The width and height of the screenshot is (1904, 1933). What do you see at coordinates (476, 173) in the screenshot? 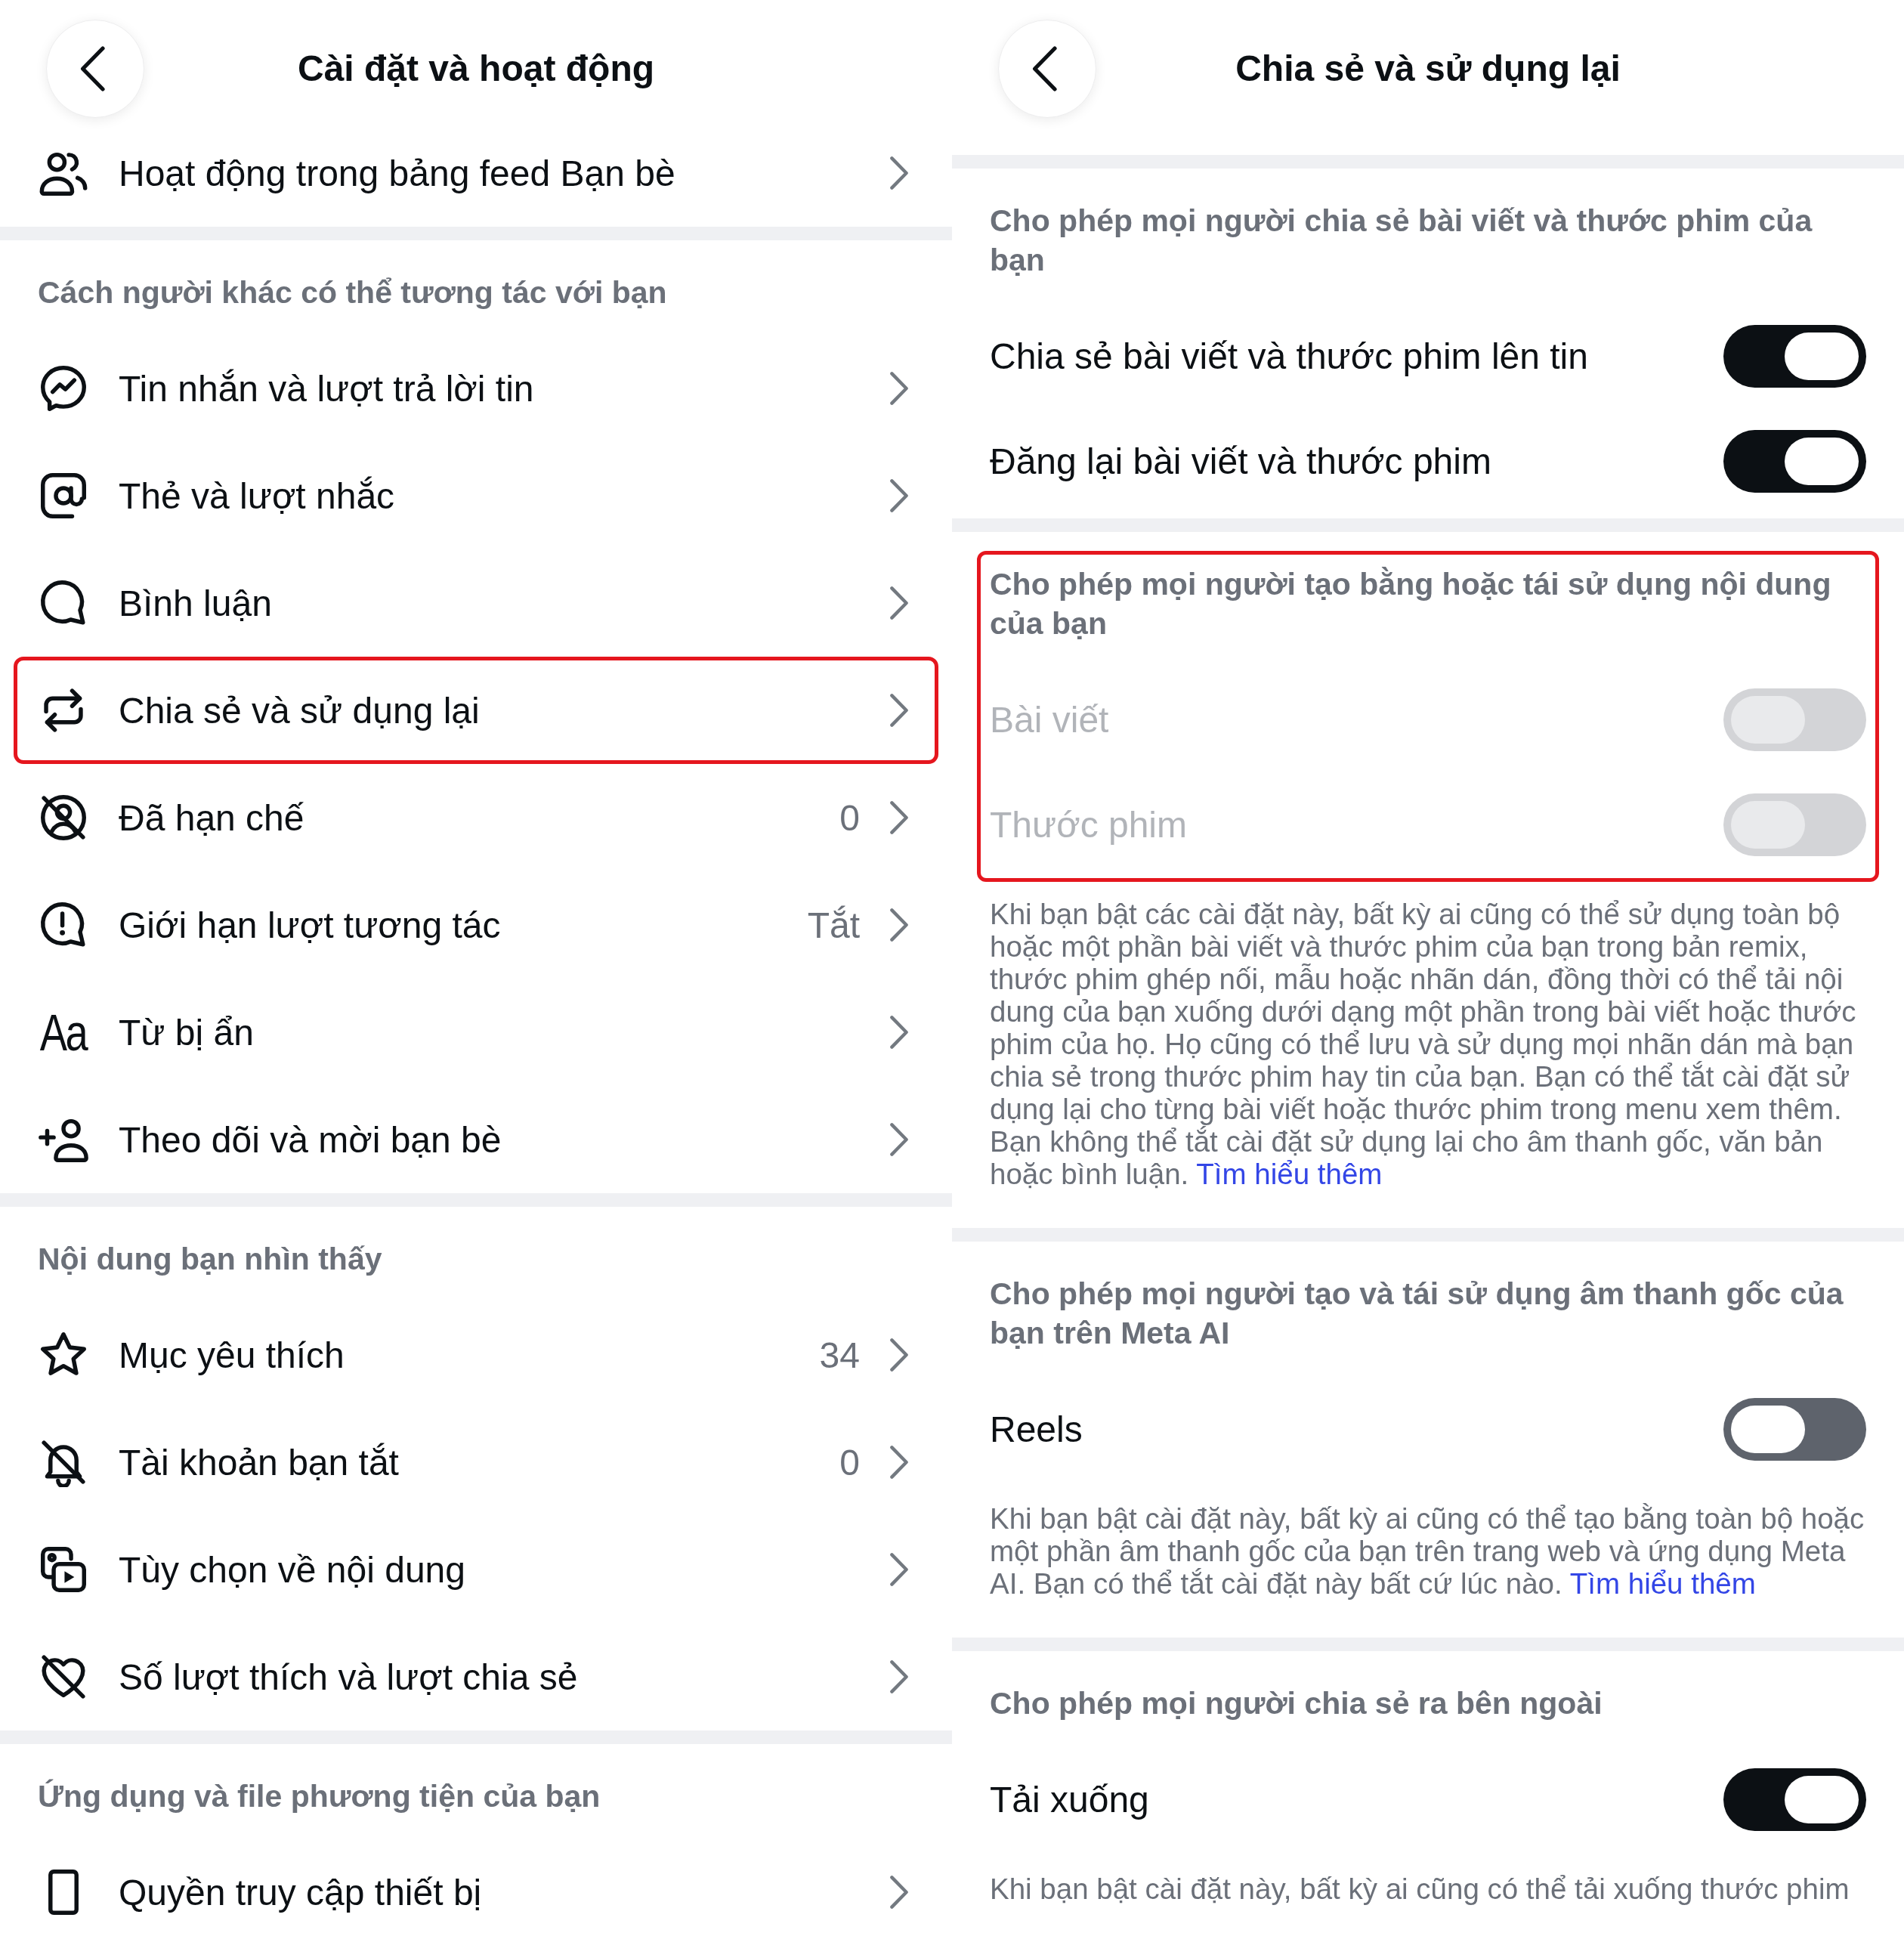
I see `menu-item: Hoạt động trong bảng feed Bạn bè` at bounding box center [476, 173].